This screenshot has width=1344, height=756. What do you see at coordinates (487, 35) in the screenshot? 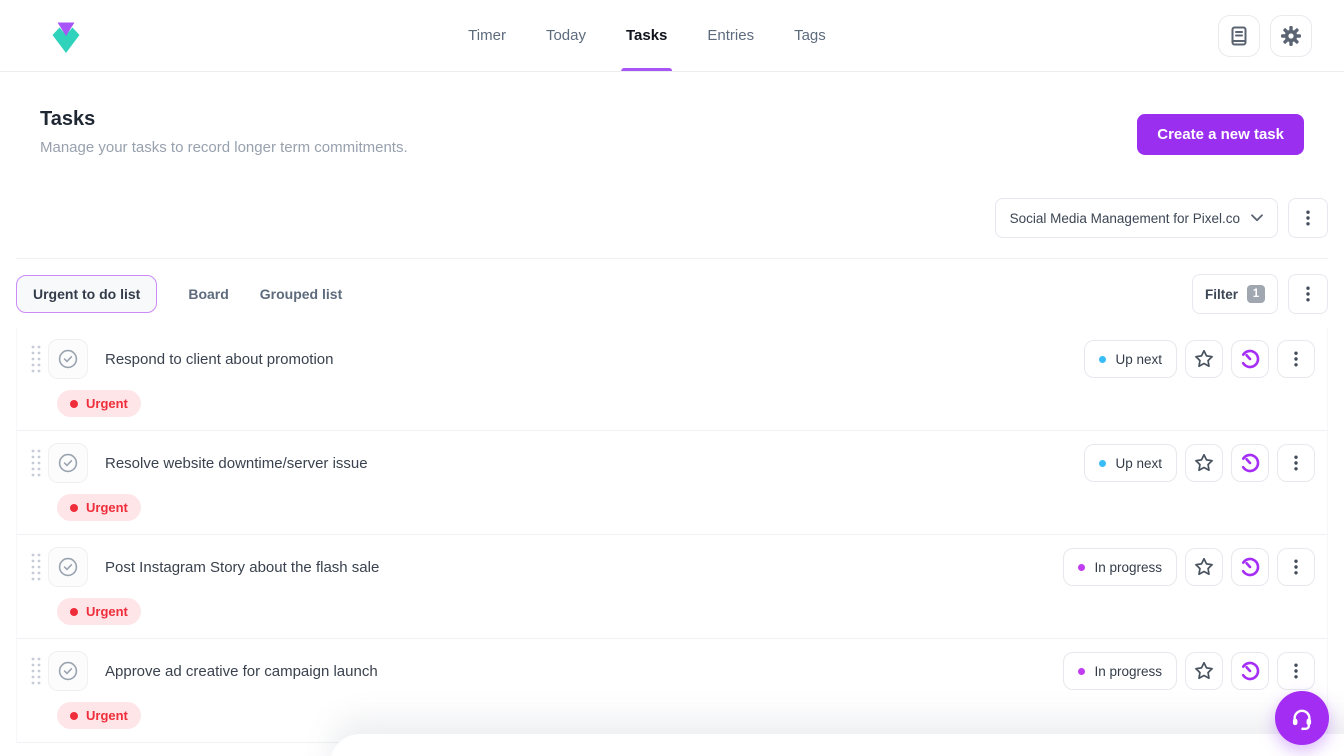
I see `tab-timer: Timer` at bounding box center [487, 35].